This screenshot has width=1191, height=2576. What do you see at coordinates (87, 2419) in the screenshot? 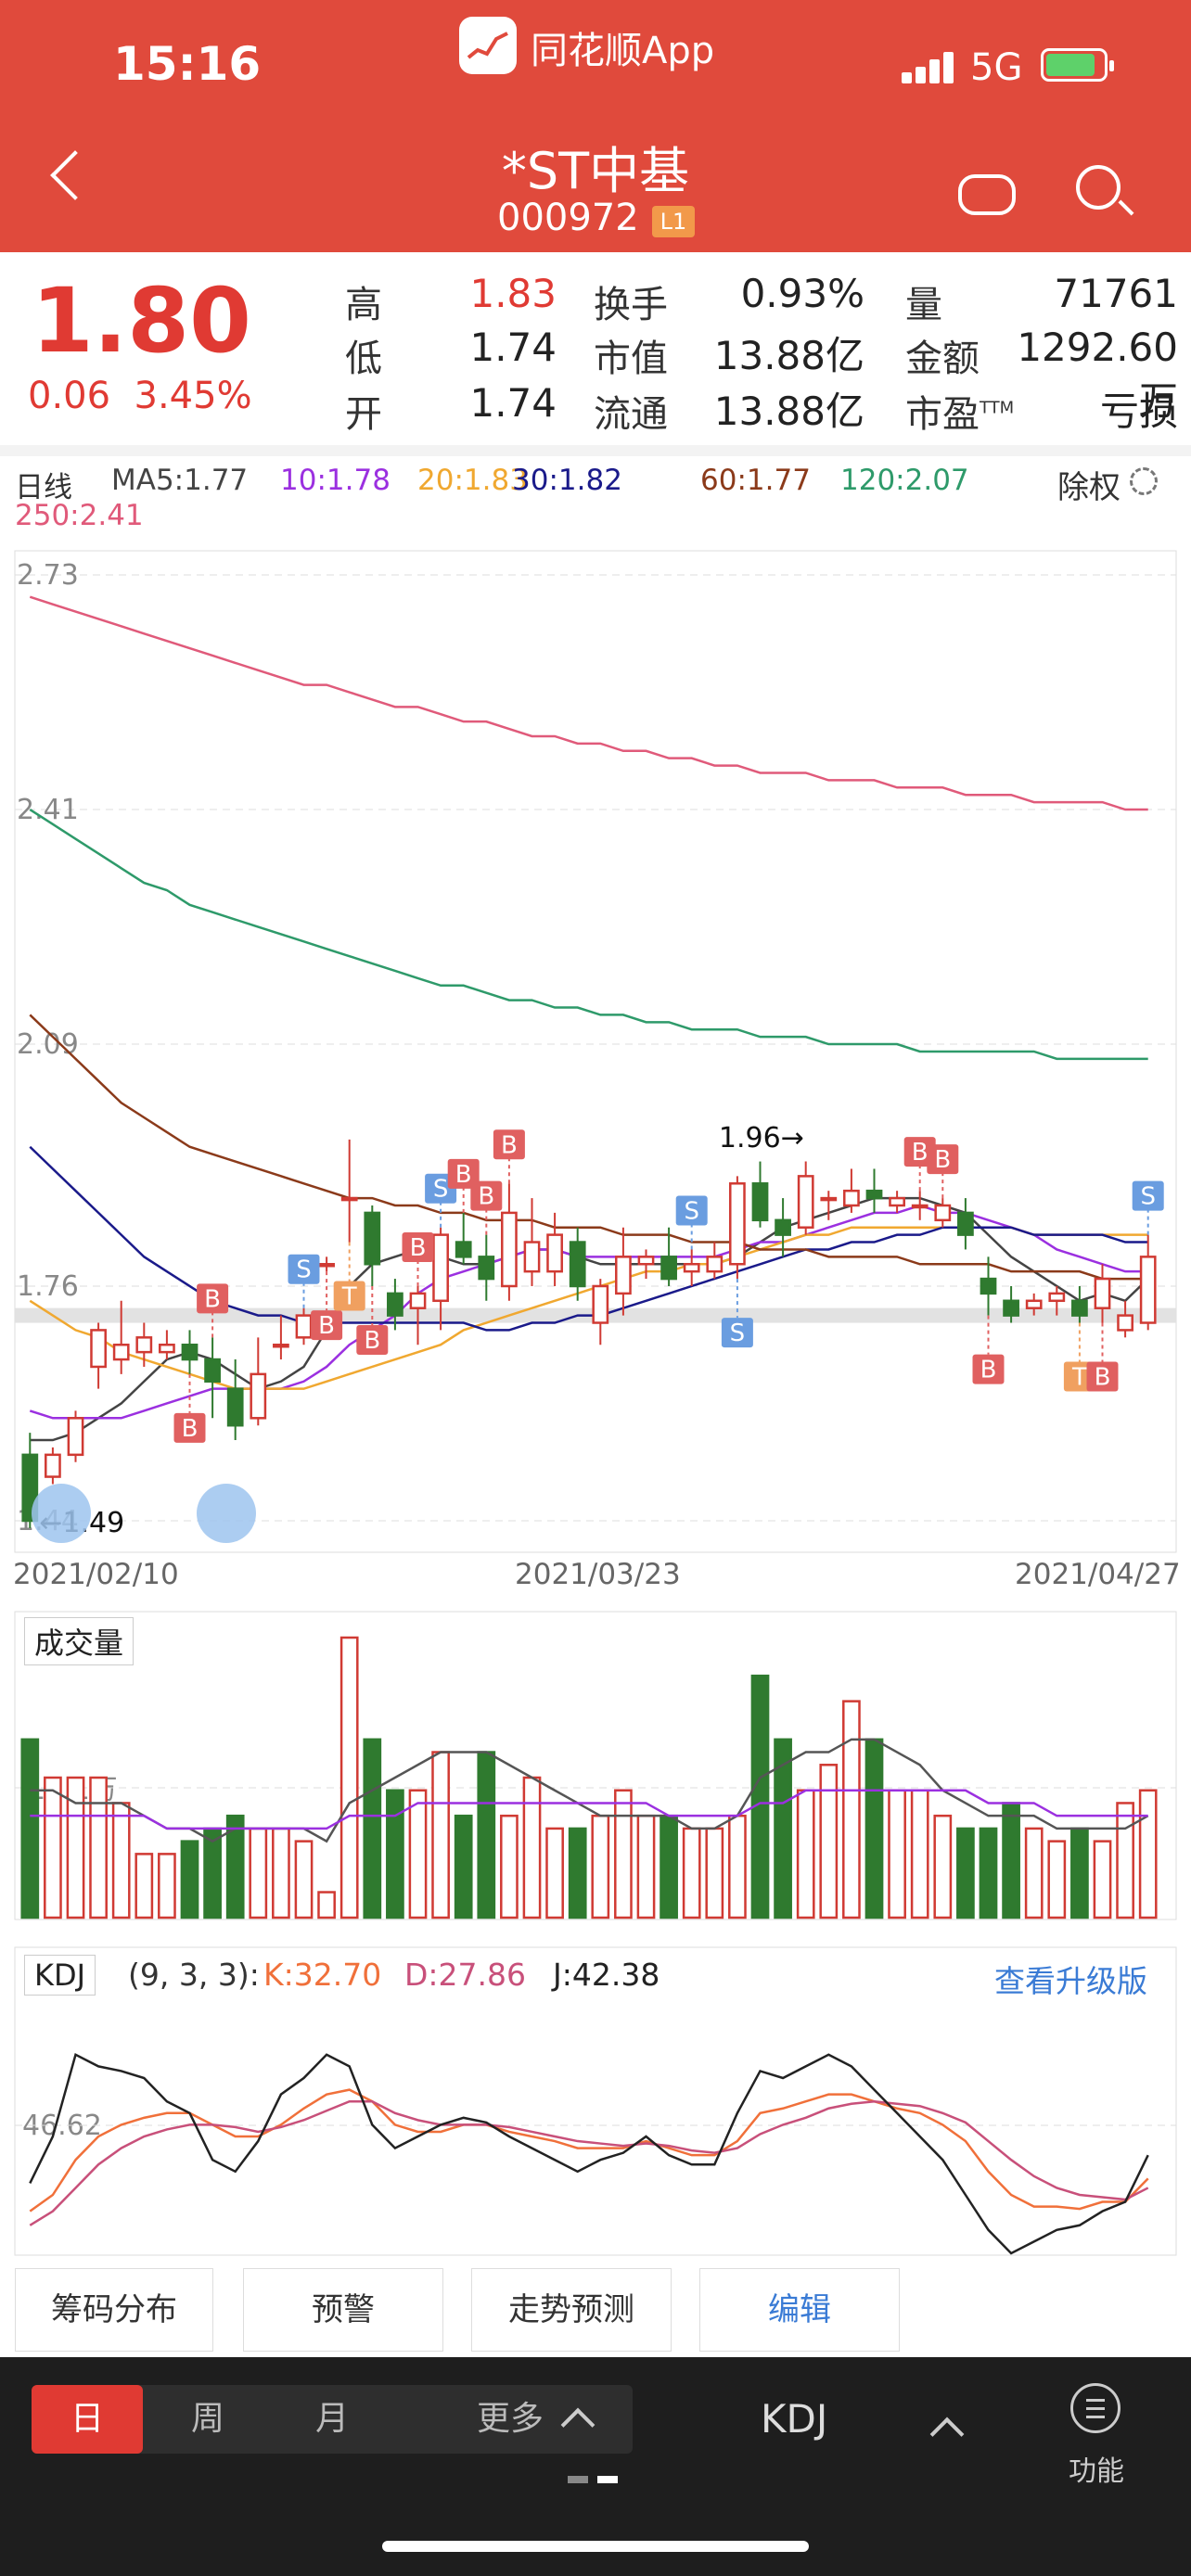
I see `tab-day: 日` at bounding box center [87, 2419].